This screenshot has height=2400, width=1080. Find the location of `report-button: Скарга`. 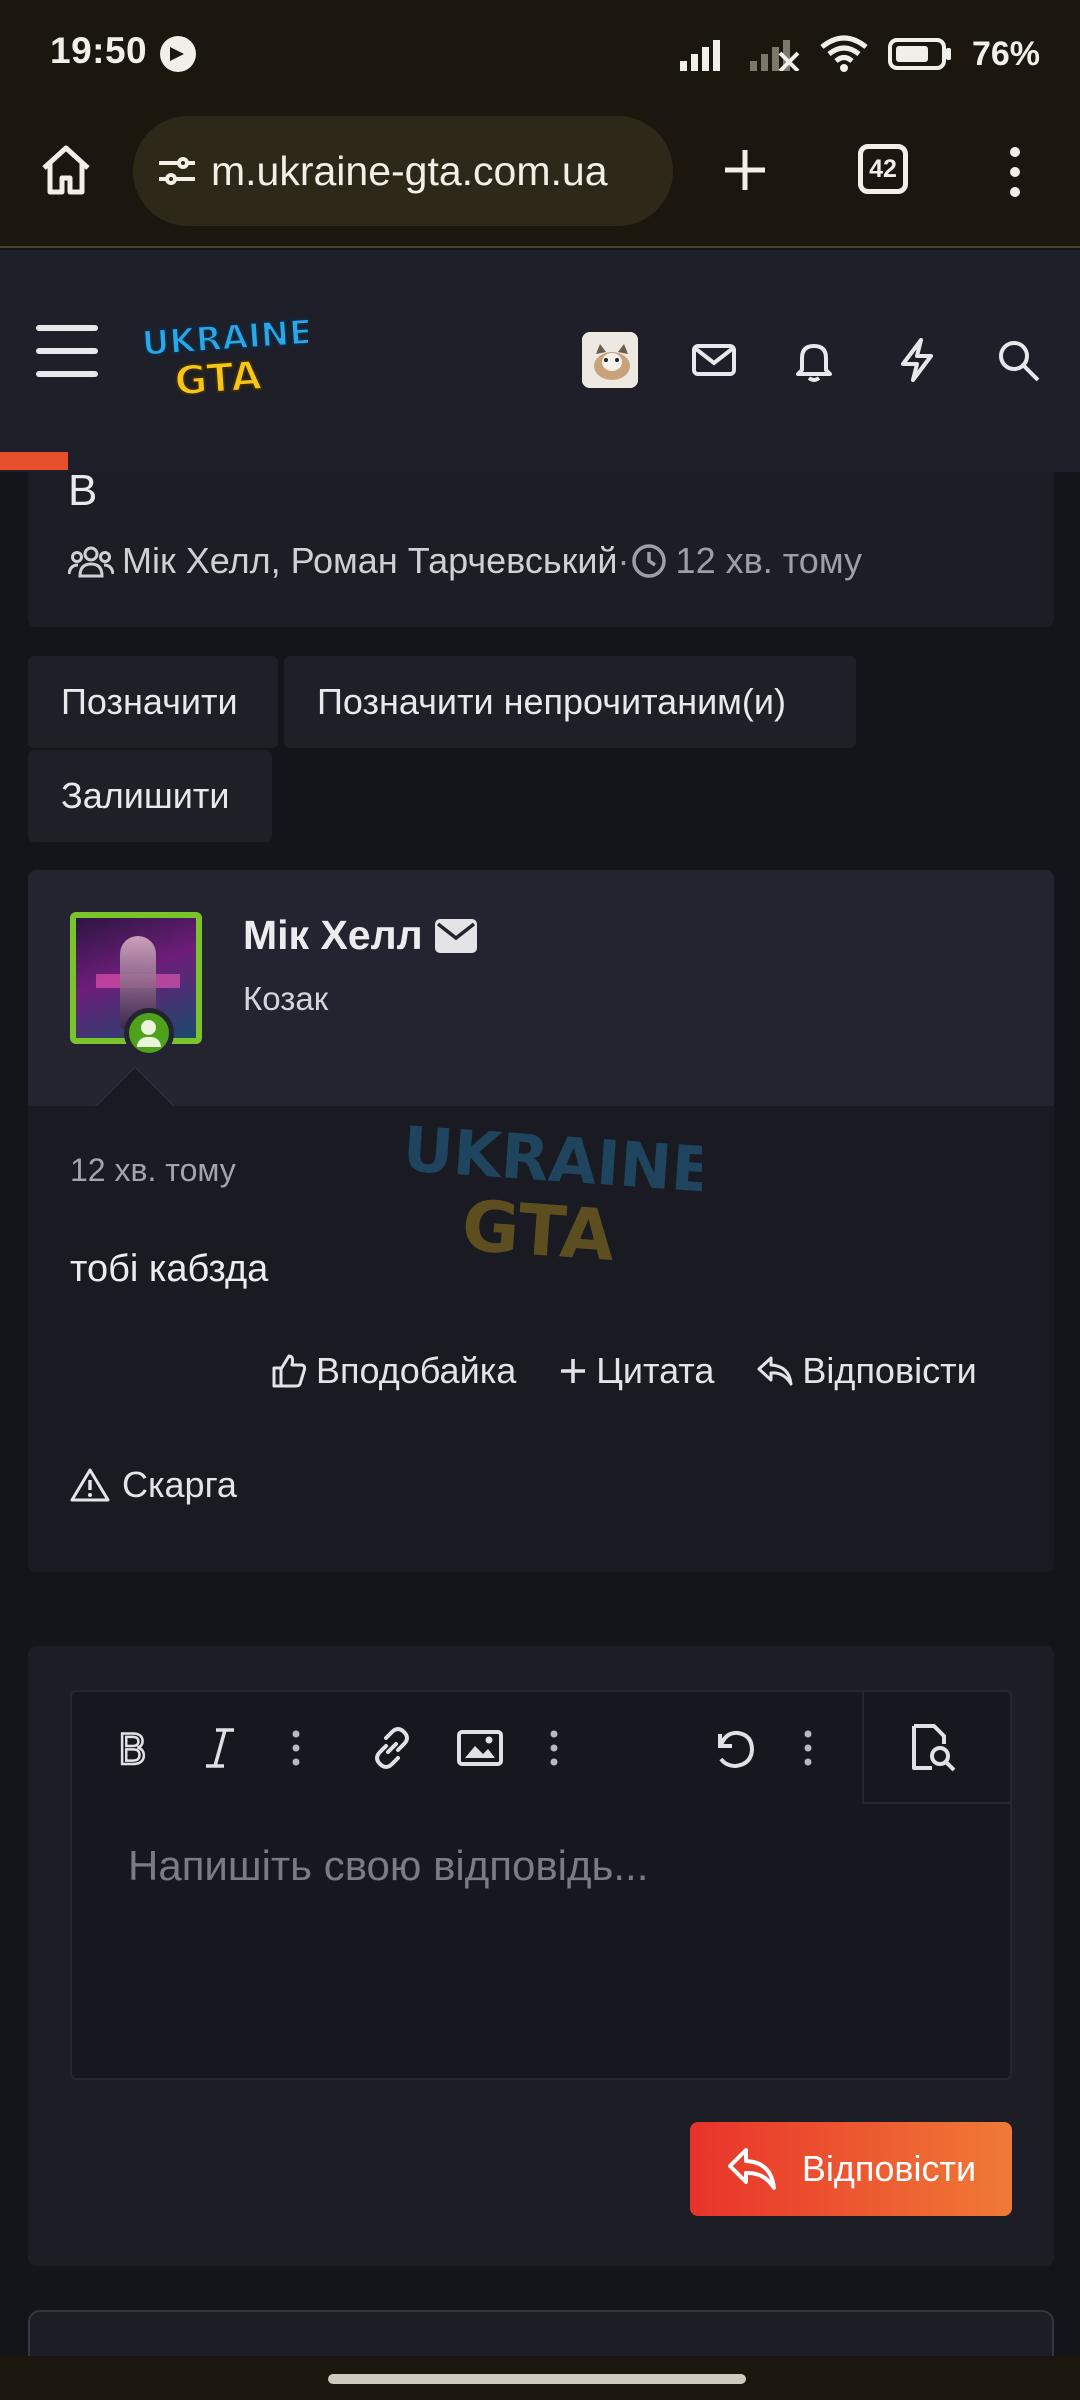

report-button: Скарга is located at coordinates (153, 1485).